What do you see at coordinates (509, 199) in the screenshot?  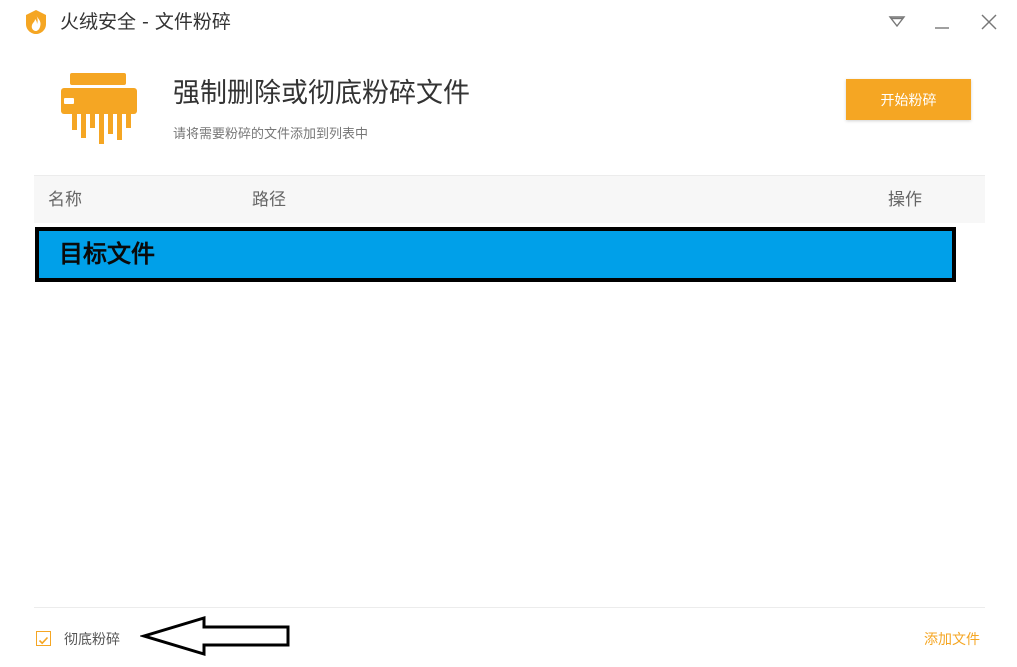 I see `table-header: 名称 路径 操作` at bounding box center [509, 199].